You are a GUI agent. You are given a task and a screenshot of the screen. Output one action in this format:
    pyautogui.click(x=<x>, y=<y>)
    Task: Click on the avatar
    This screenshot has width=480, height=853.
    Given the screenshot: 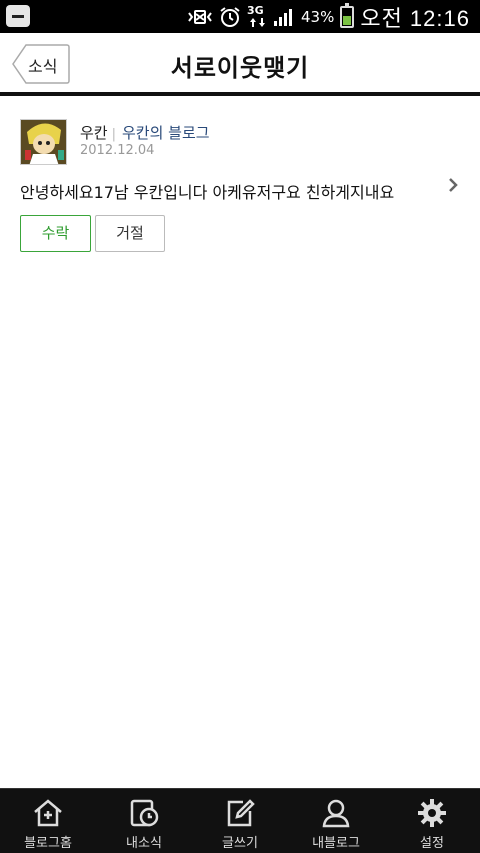 What is the action you would take?
    pyautogui.click(x=43, y=142)
    